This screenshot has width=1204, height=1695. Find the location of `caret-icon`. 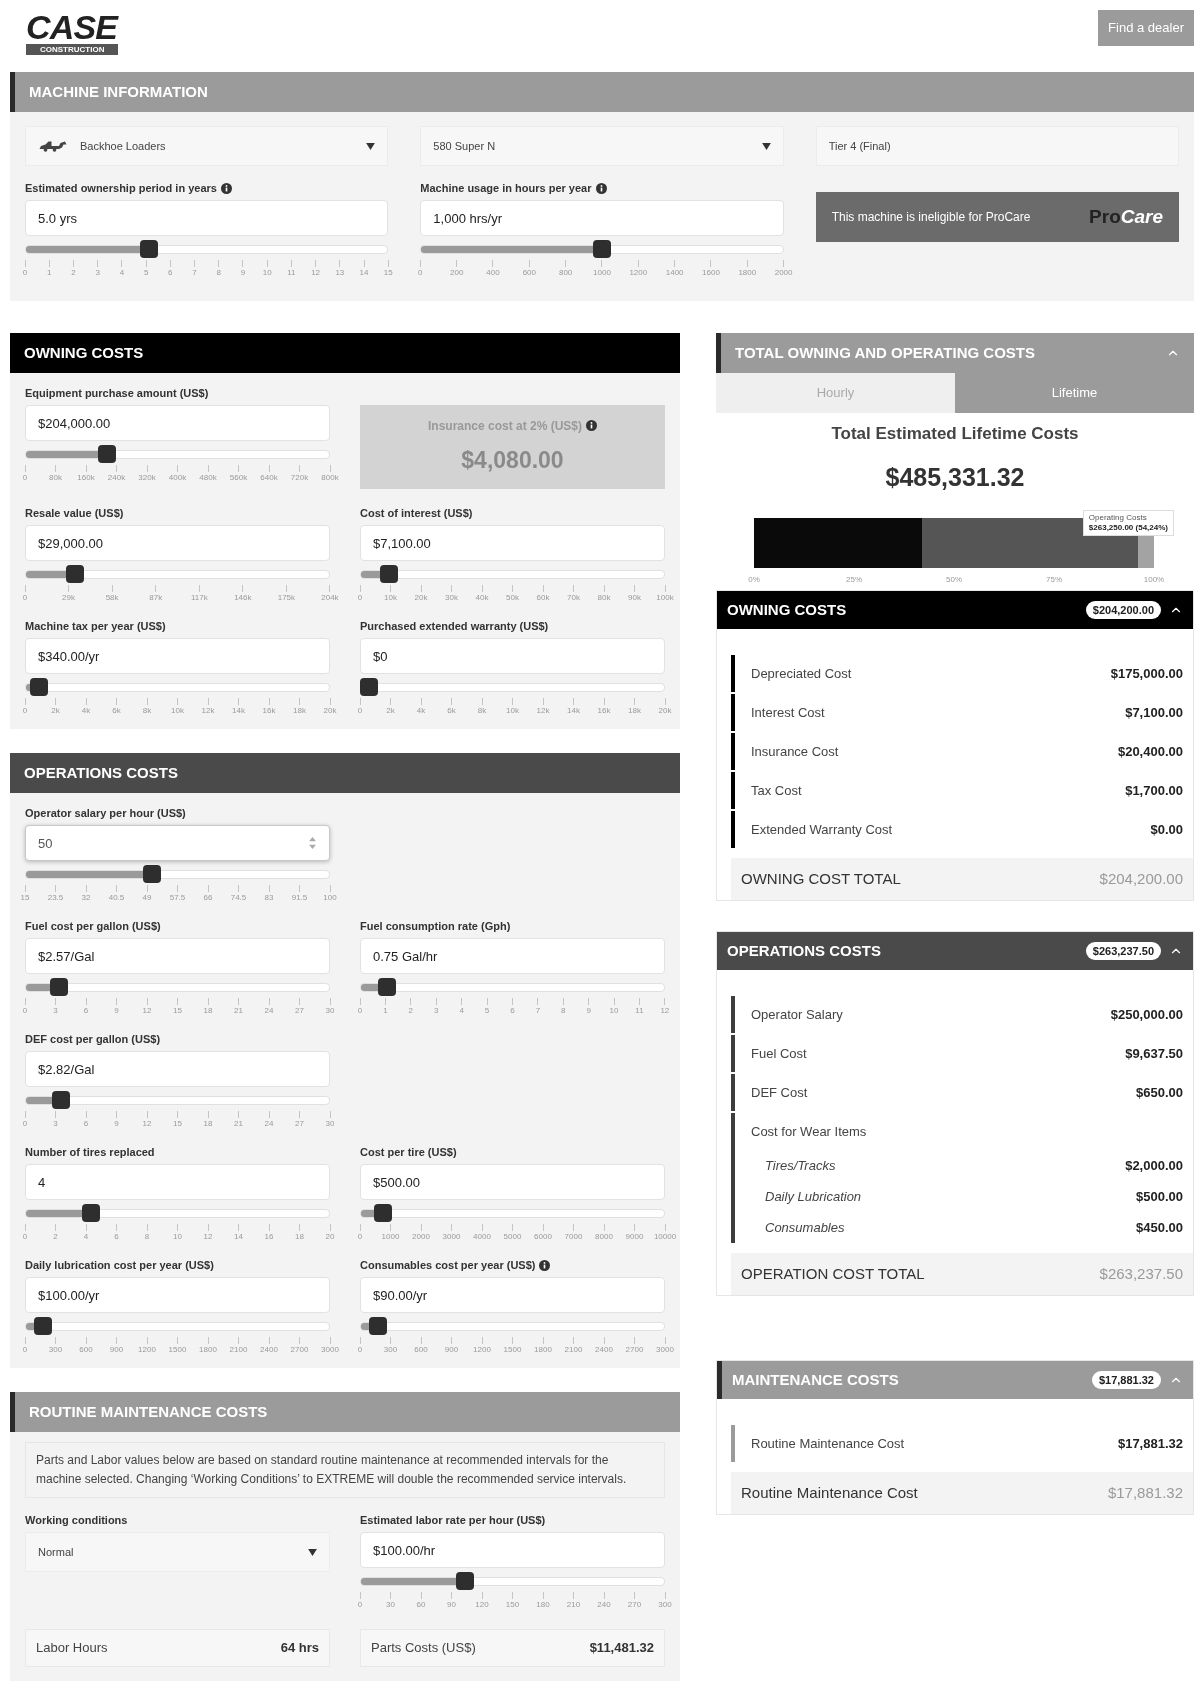

caret-icon is located at coordinates (312, 1552).